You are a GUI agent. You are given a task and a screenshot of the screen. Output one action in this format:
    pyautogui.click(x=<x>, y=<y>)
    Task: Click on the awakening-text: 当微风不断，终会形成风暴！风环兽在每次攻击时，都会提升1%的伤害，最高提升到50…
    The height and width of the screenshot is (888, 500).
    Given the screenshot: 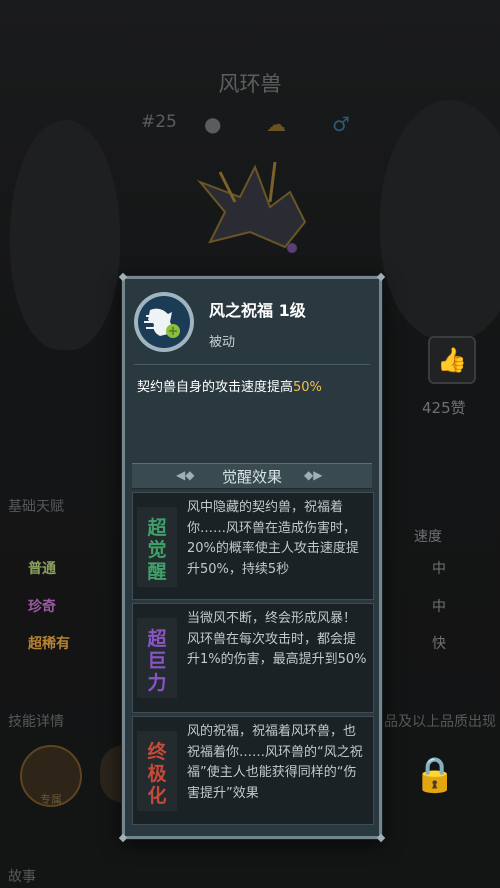 What is the action you would take?
    pyautogui.click(x=277, y=639)
    